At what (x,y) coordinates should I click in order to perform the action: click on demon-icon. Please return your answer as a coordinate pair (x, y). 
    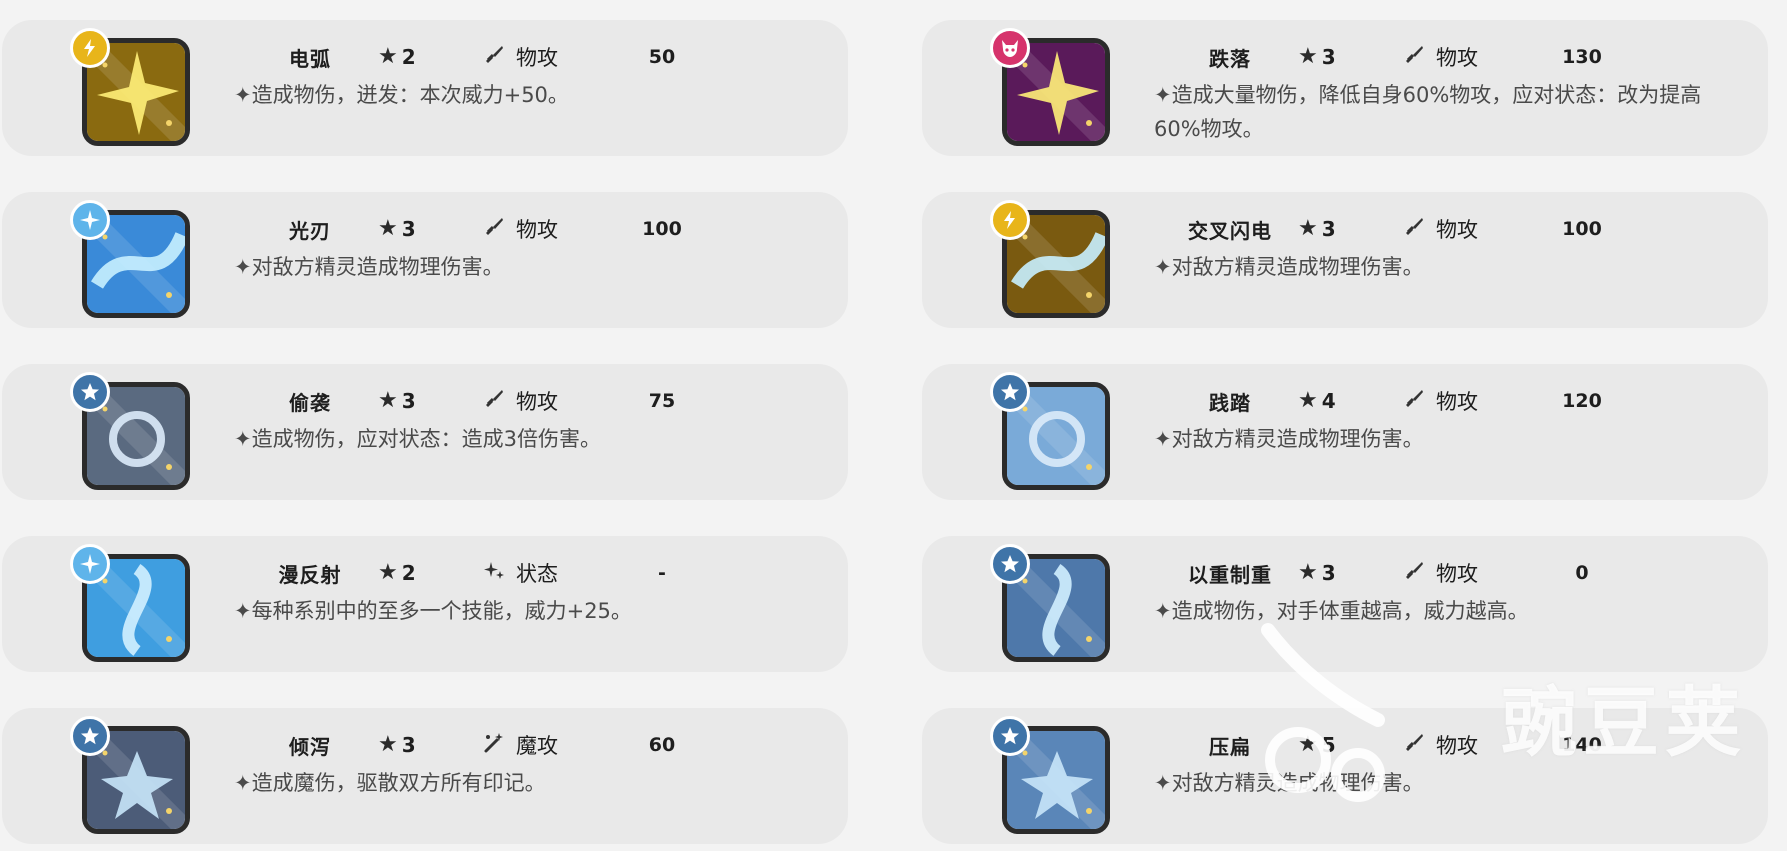
    Looking at the image, I should click on (1010, 48).